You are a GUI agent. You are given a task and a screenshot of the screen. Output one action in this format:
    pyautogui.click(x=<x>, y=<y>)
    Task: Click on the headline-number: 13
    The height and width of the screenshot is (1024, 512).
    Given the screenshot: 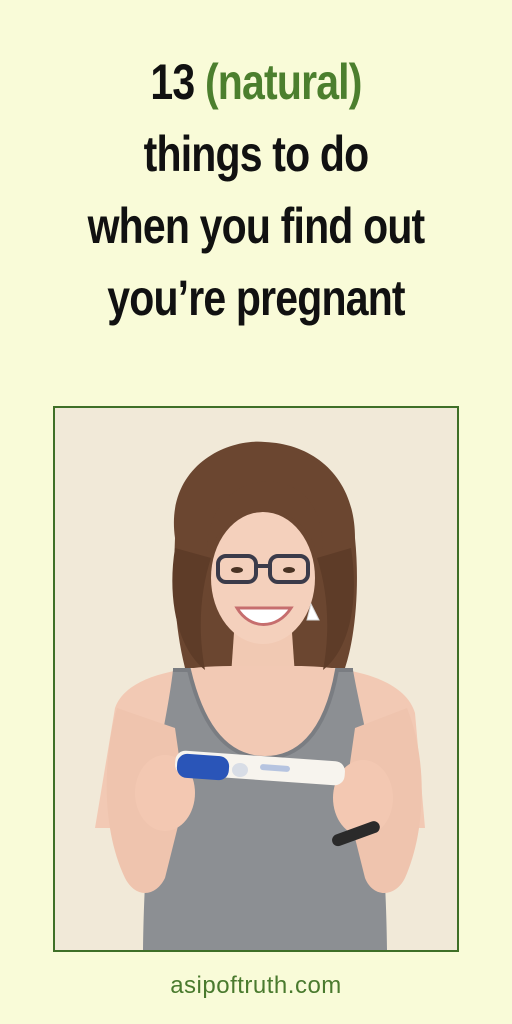 What is the action you would take?
    pyautogui.click(x=172, y=82)
    